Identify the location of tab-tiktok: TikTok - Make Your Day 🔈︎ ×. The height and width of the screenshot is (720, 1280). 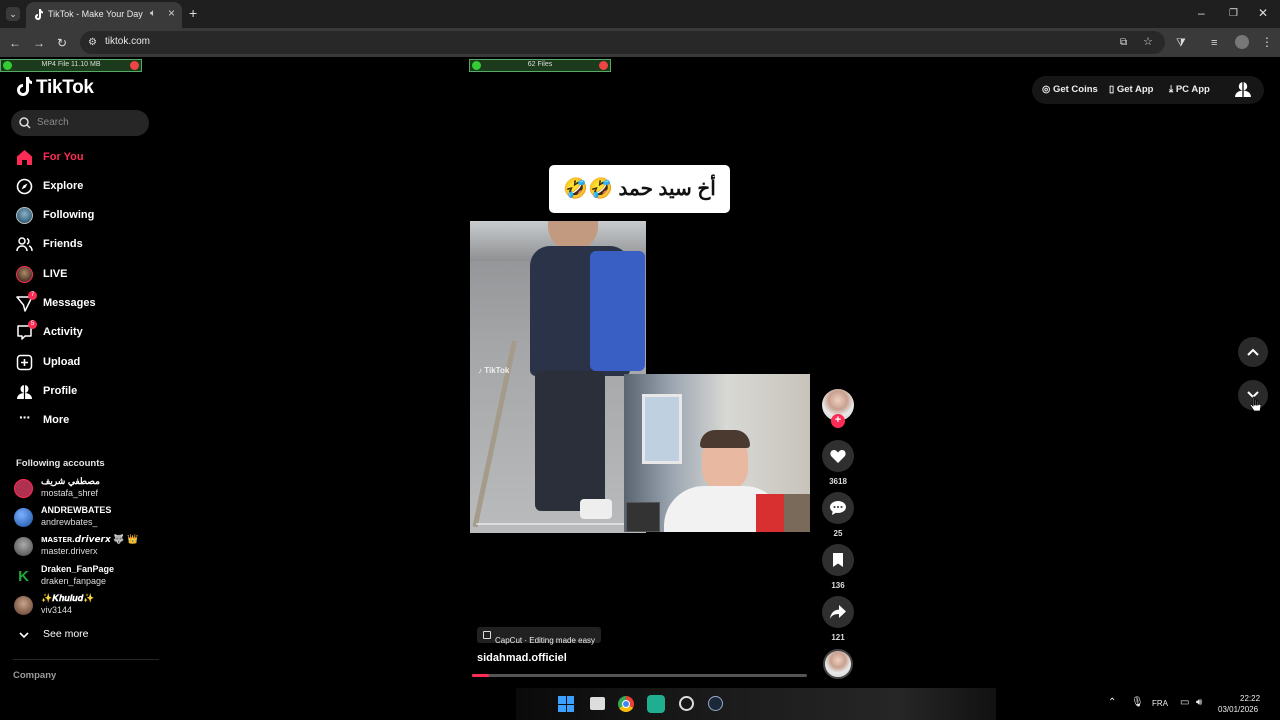
(104, 15).